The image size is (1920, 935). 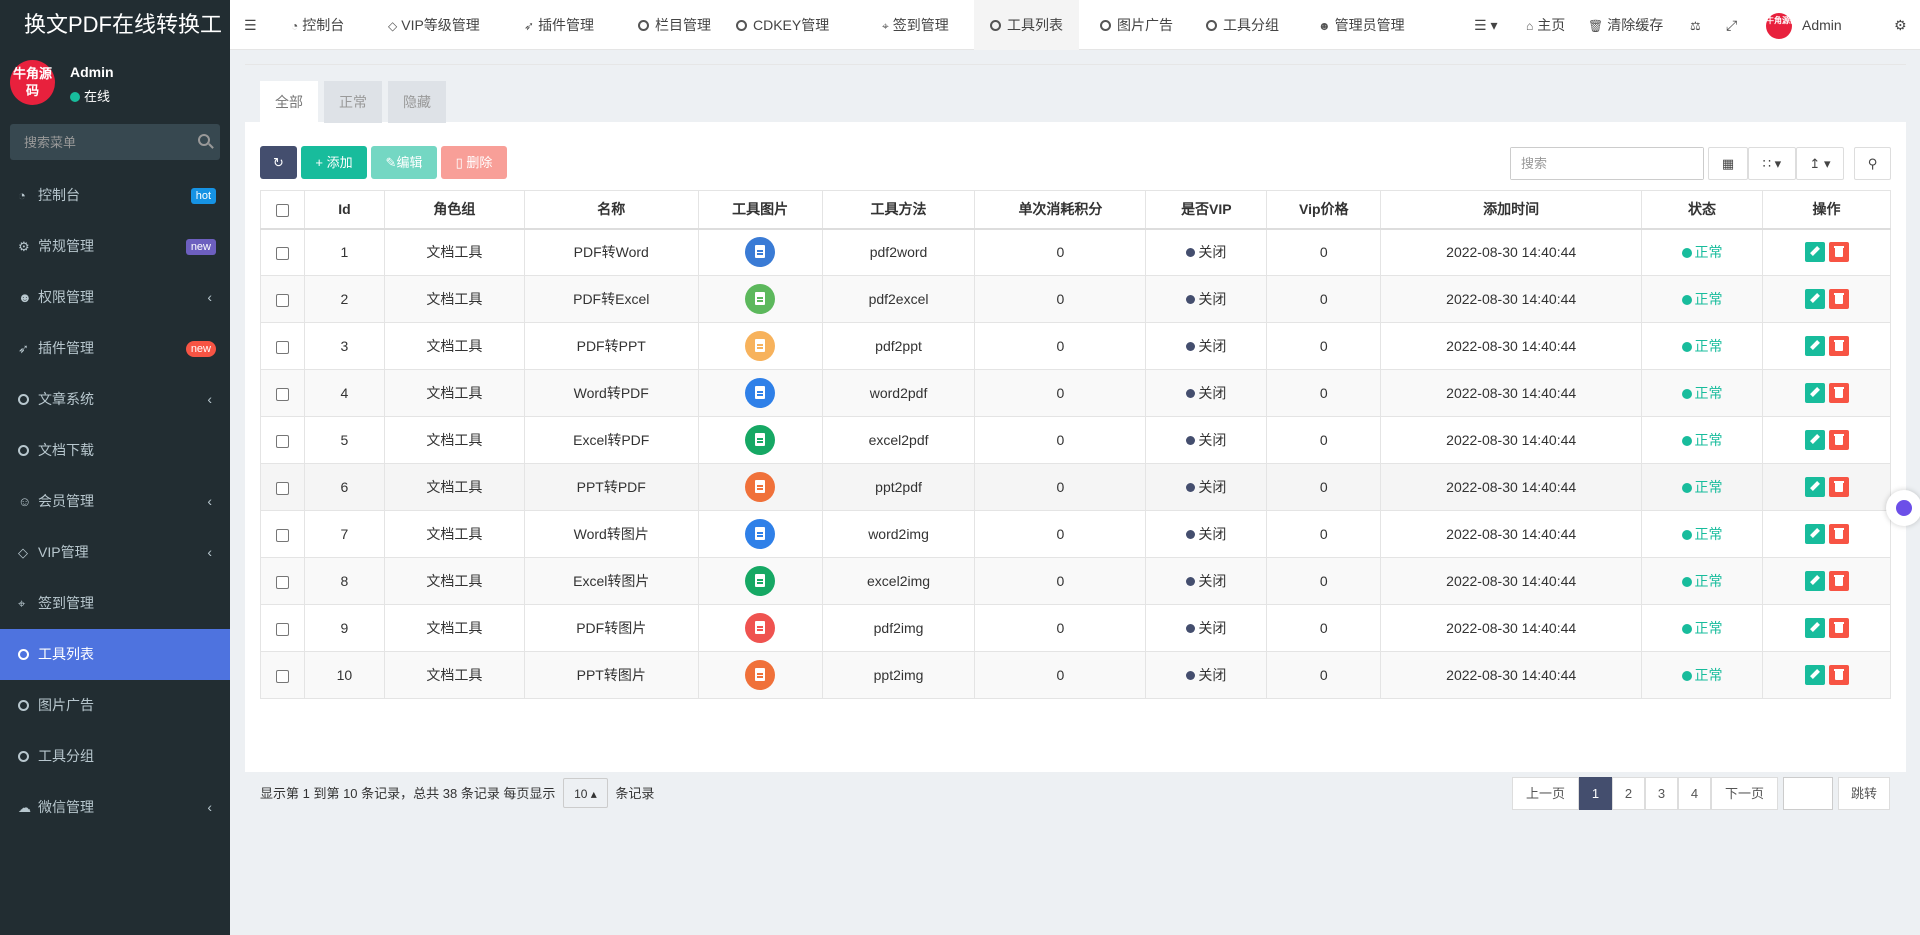 I want to click on sidebar-item-10: 图片广告, so click(x=115, y=705).